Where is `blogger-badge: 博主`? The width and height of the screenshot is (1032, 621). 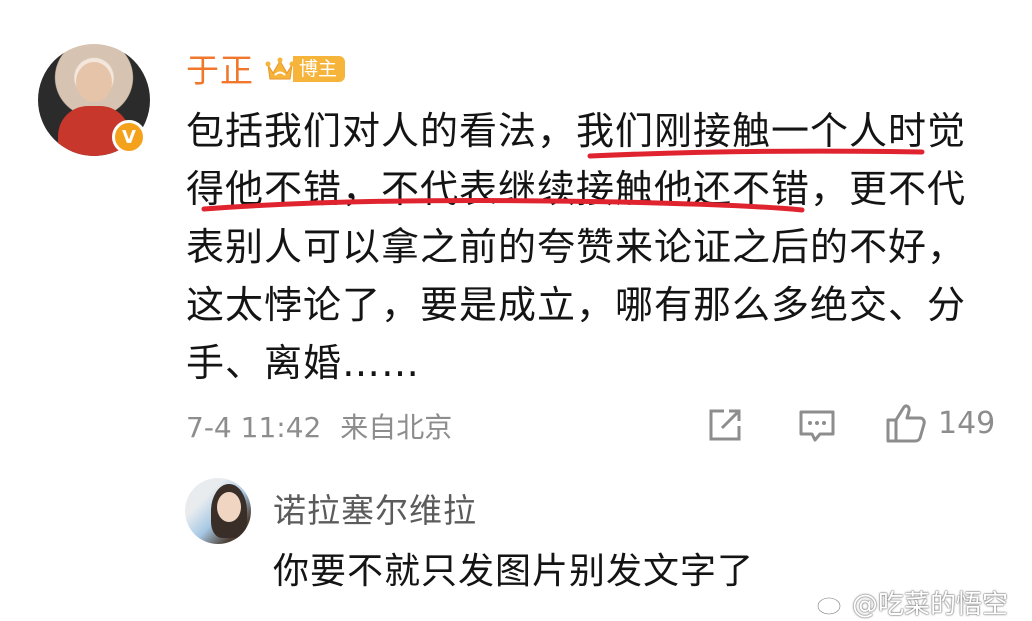 blogger-badge: 博主 is located at coordinates (305, 69).